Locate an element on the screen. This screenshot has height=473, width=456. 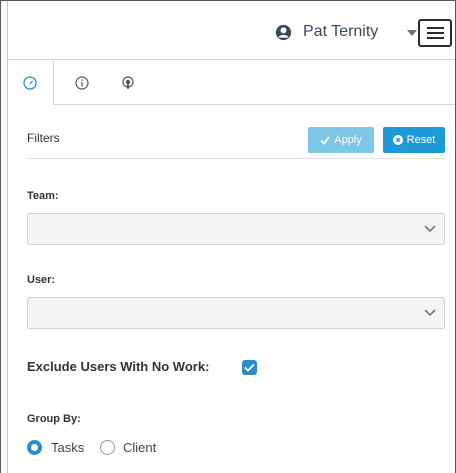
filters-title: Filters is located at coordinates (43, 138).